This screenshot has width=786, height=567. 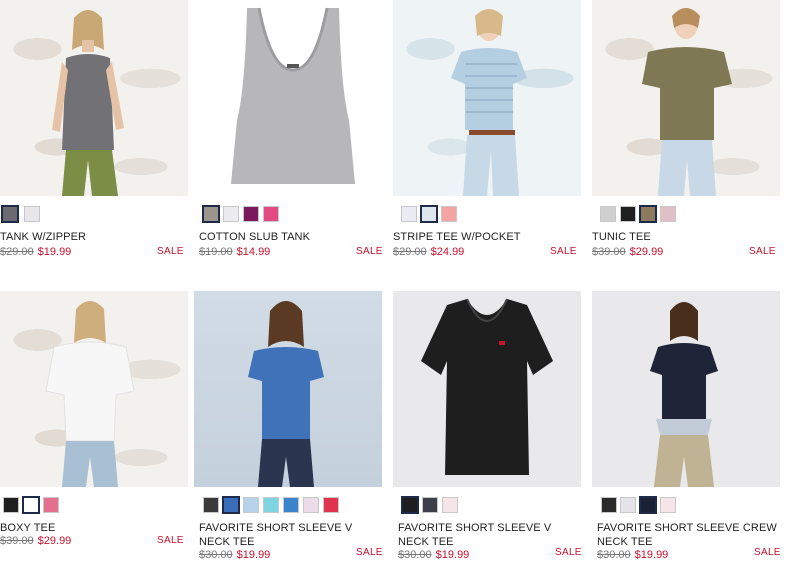 What do you see at coordinates (92, 237) in the screenshot?
I see `product-name: TANK W/ZIPPER` at bounding box center [92, 237].